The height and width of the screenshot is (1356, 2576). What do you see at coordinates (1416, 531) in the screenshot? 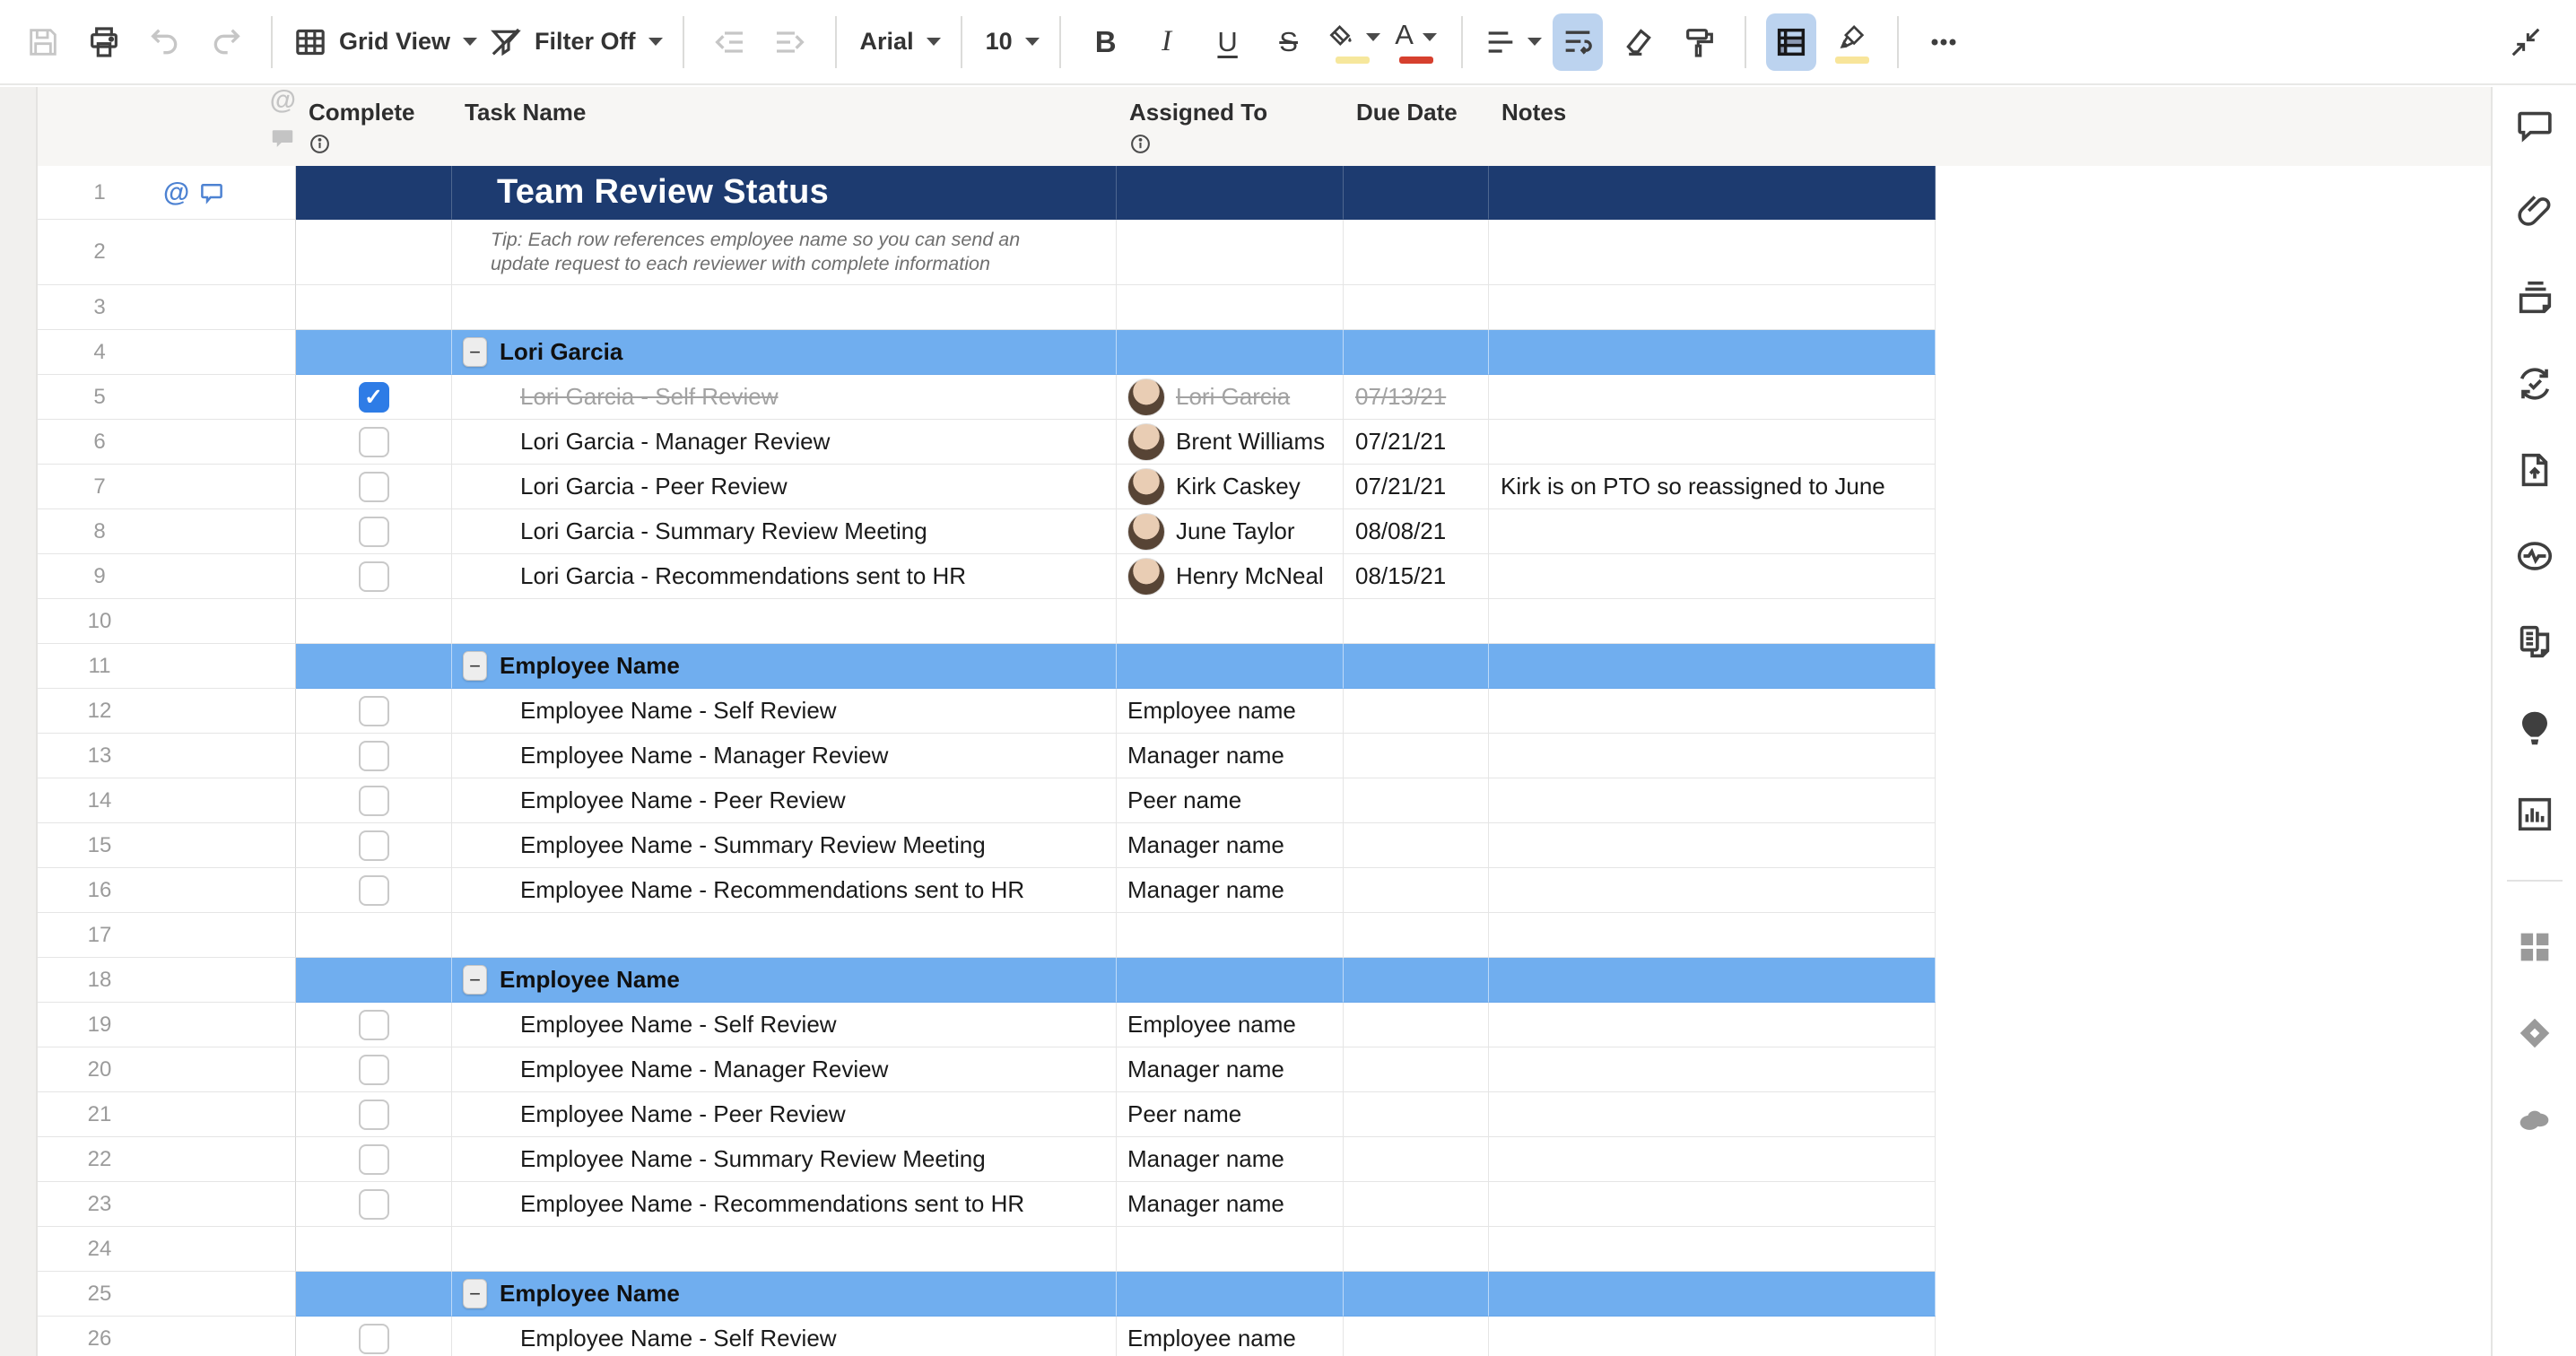
I see `due-date-cell: 08/08/21` at bounding box center [1416, 531].